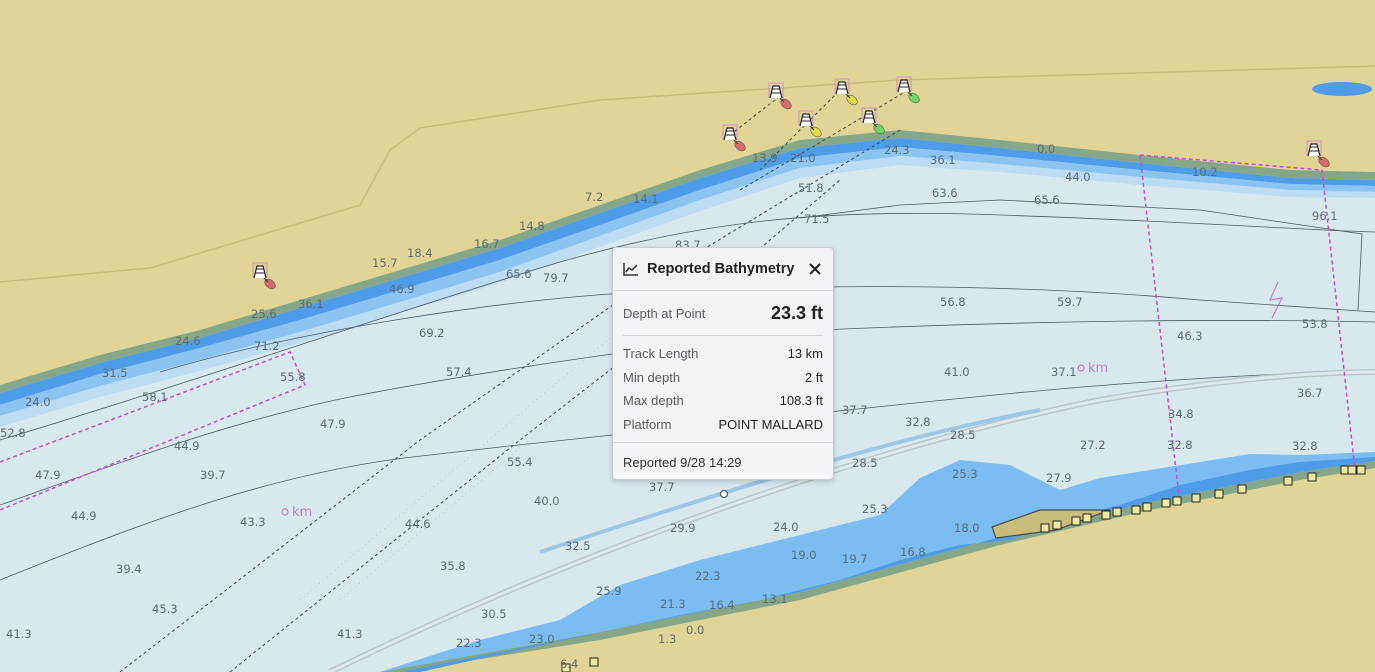  Describe the element at coordinates (723, 313) in the screenshot. I see `depth-at-point-row: Depth at Point 23.3 ft` at that location.